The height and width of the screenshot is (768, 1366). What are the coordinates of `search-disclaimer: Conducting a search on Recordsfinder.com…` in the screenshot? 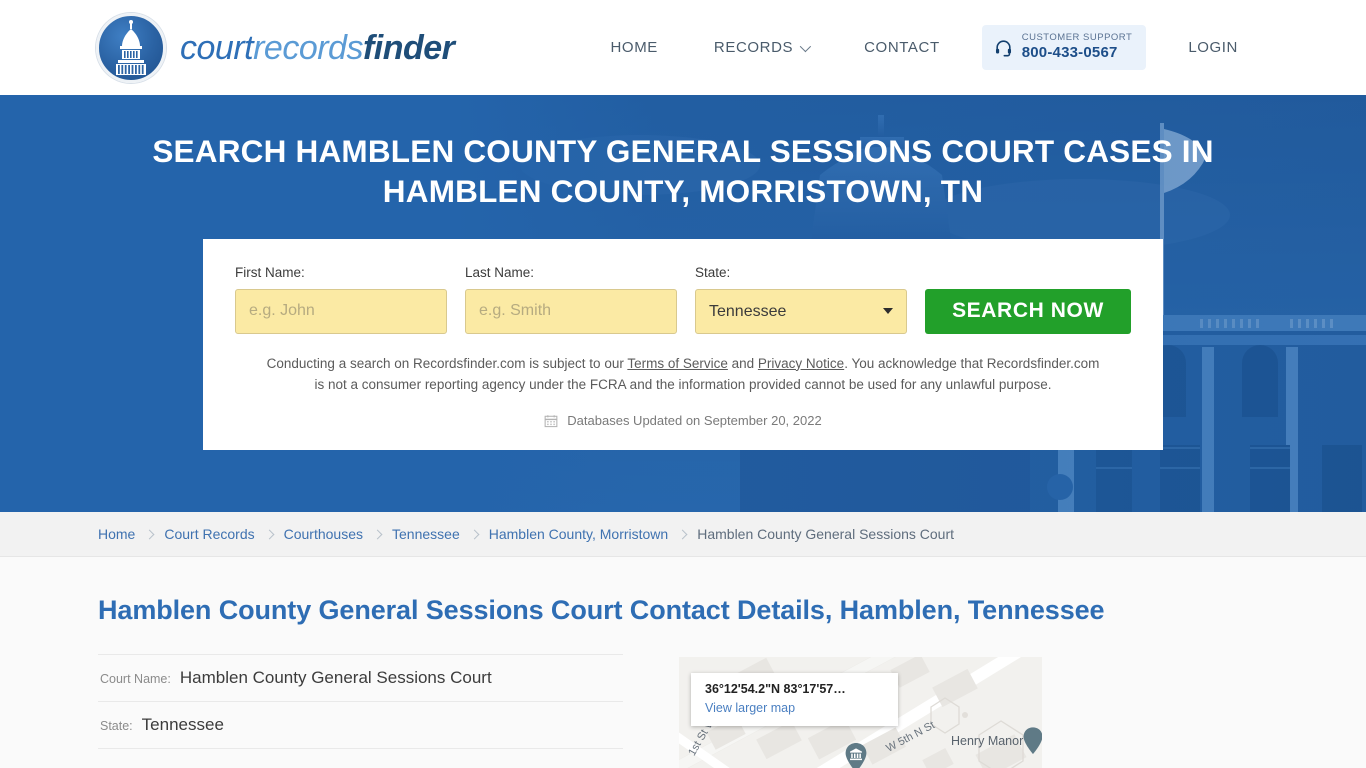 It's located at (683, 375).